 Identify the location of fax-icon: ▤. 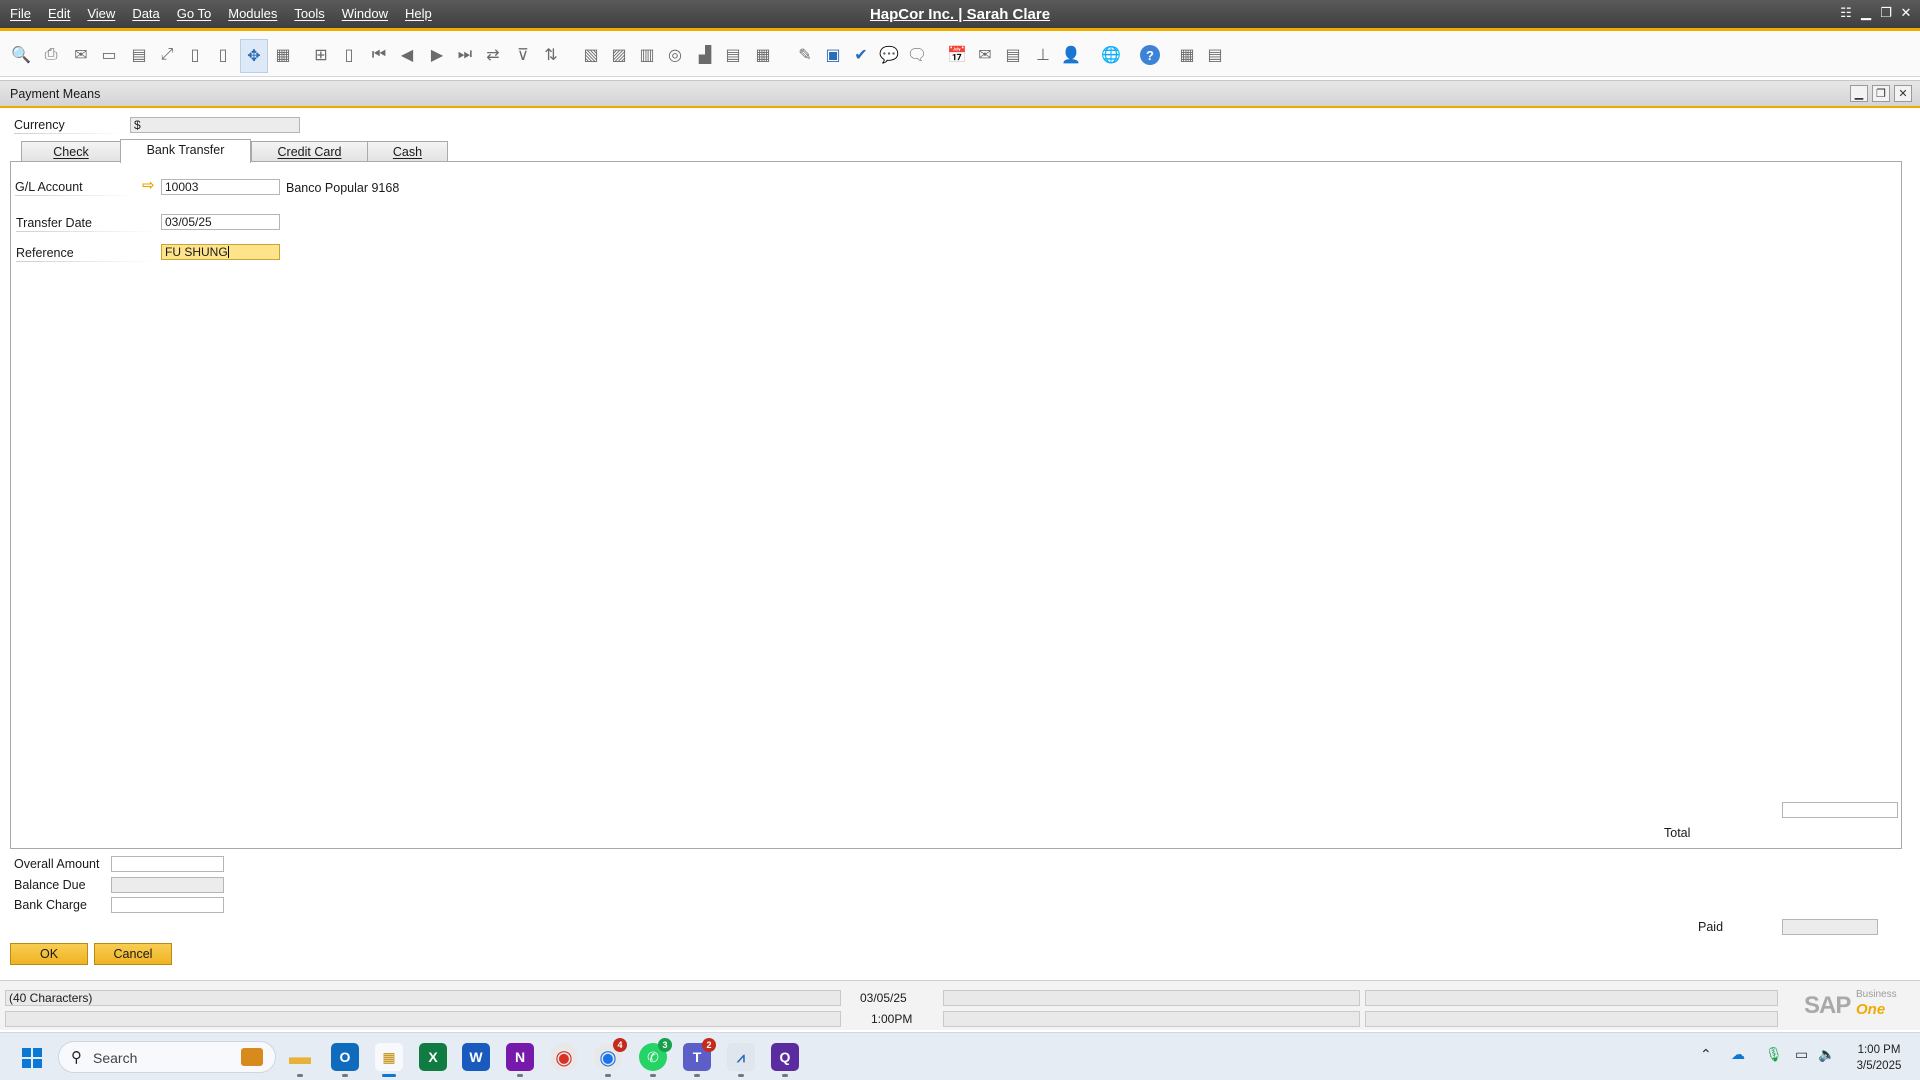
(139, 55).